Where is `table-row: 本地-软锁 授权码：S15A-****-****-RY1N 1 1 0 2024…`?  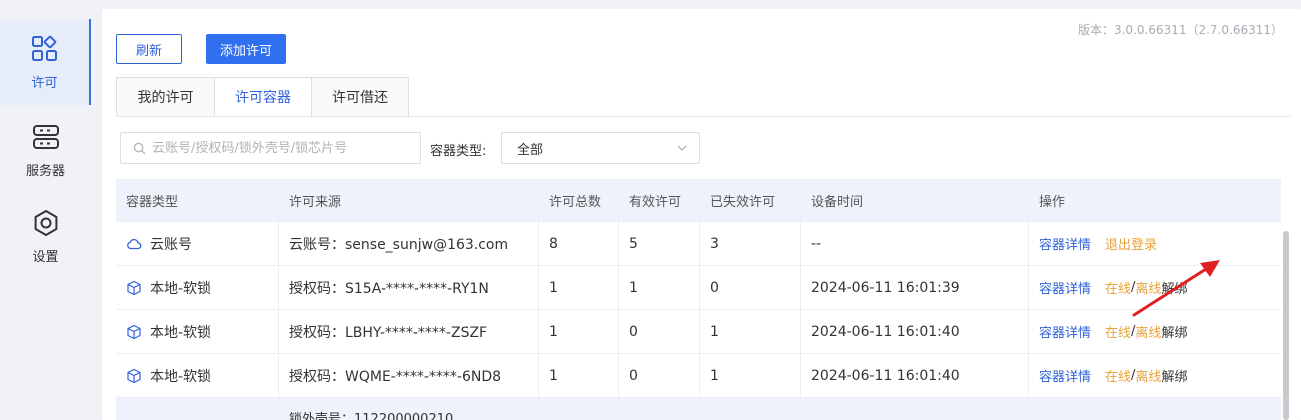 table-row: 本地-软锁 授权码：S15A-****-****-RY1N 1 1 0 2024… is located at coordinates (698, 288).